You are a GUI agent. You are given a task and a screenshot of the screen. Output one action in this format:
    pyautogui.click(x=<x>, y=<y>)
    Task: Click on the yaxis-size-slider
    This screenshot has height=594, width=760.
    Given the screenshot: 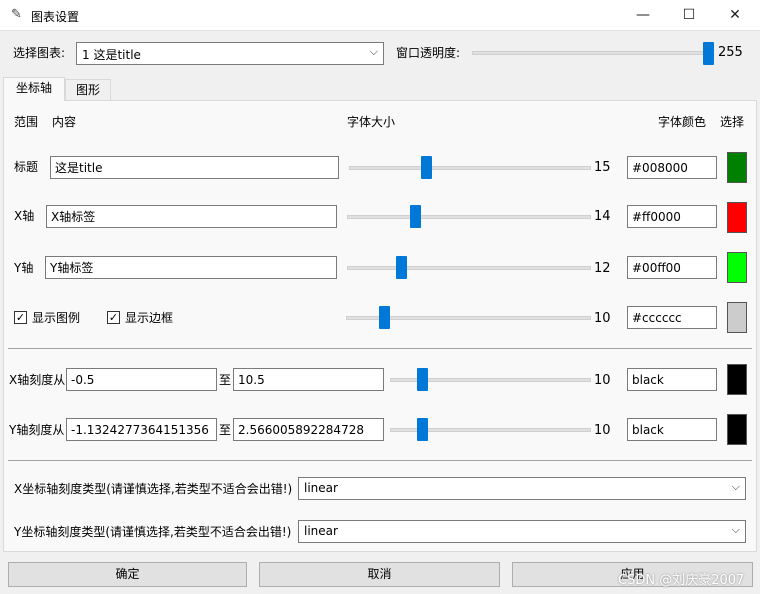 What is the action you would take?
    pyautogui.click(x=469, y=268)
    